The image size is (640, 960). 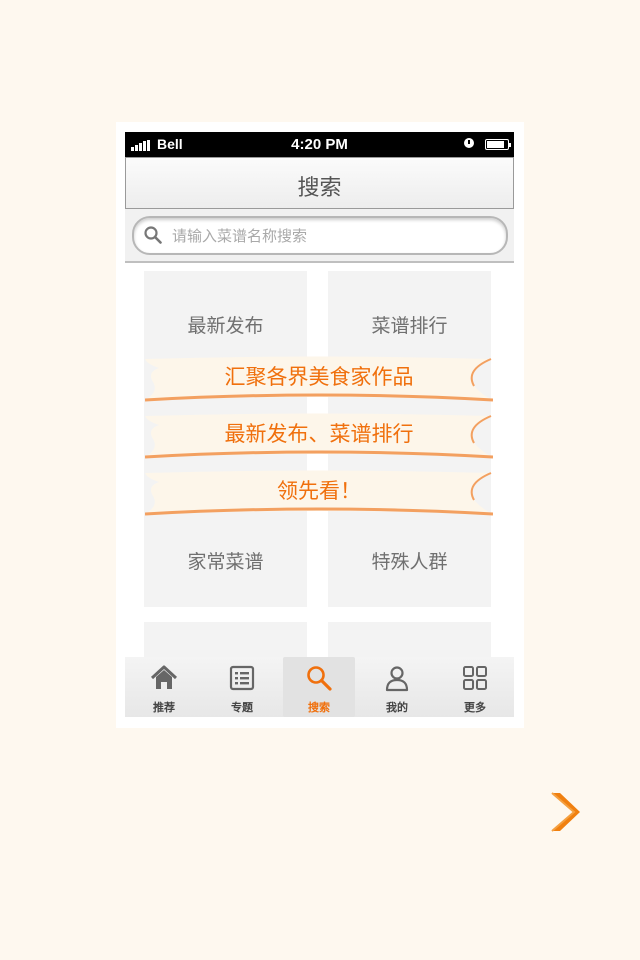 I want to click on tab-more: 更多, so click(x=475, y=687).